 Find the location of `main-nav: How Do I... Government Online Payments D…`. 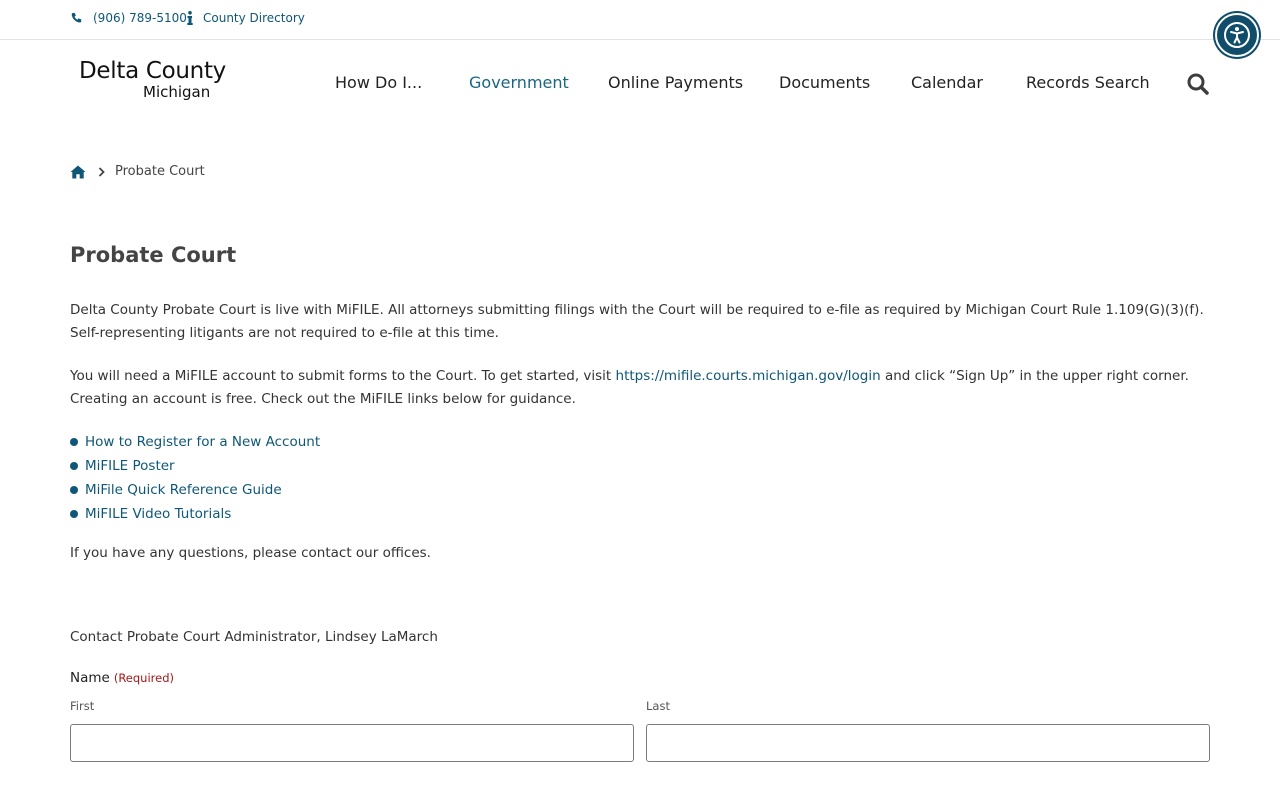

main-nav: How Do I... Government Online Payments D… is located at coordinates (640, 84).